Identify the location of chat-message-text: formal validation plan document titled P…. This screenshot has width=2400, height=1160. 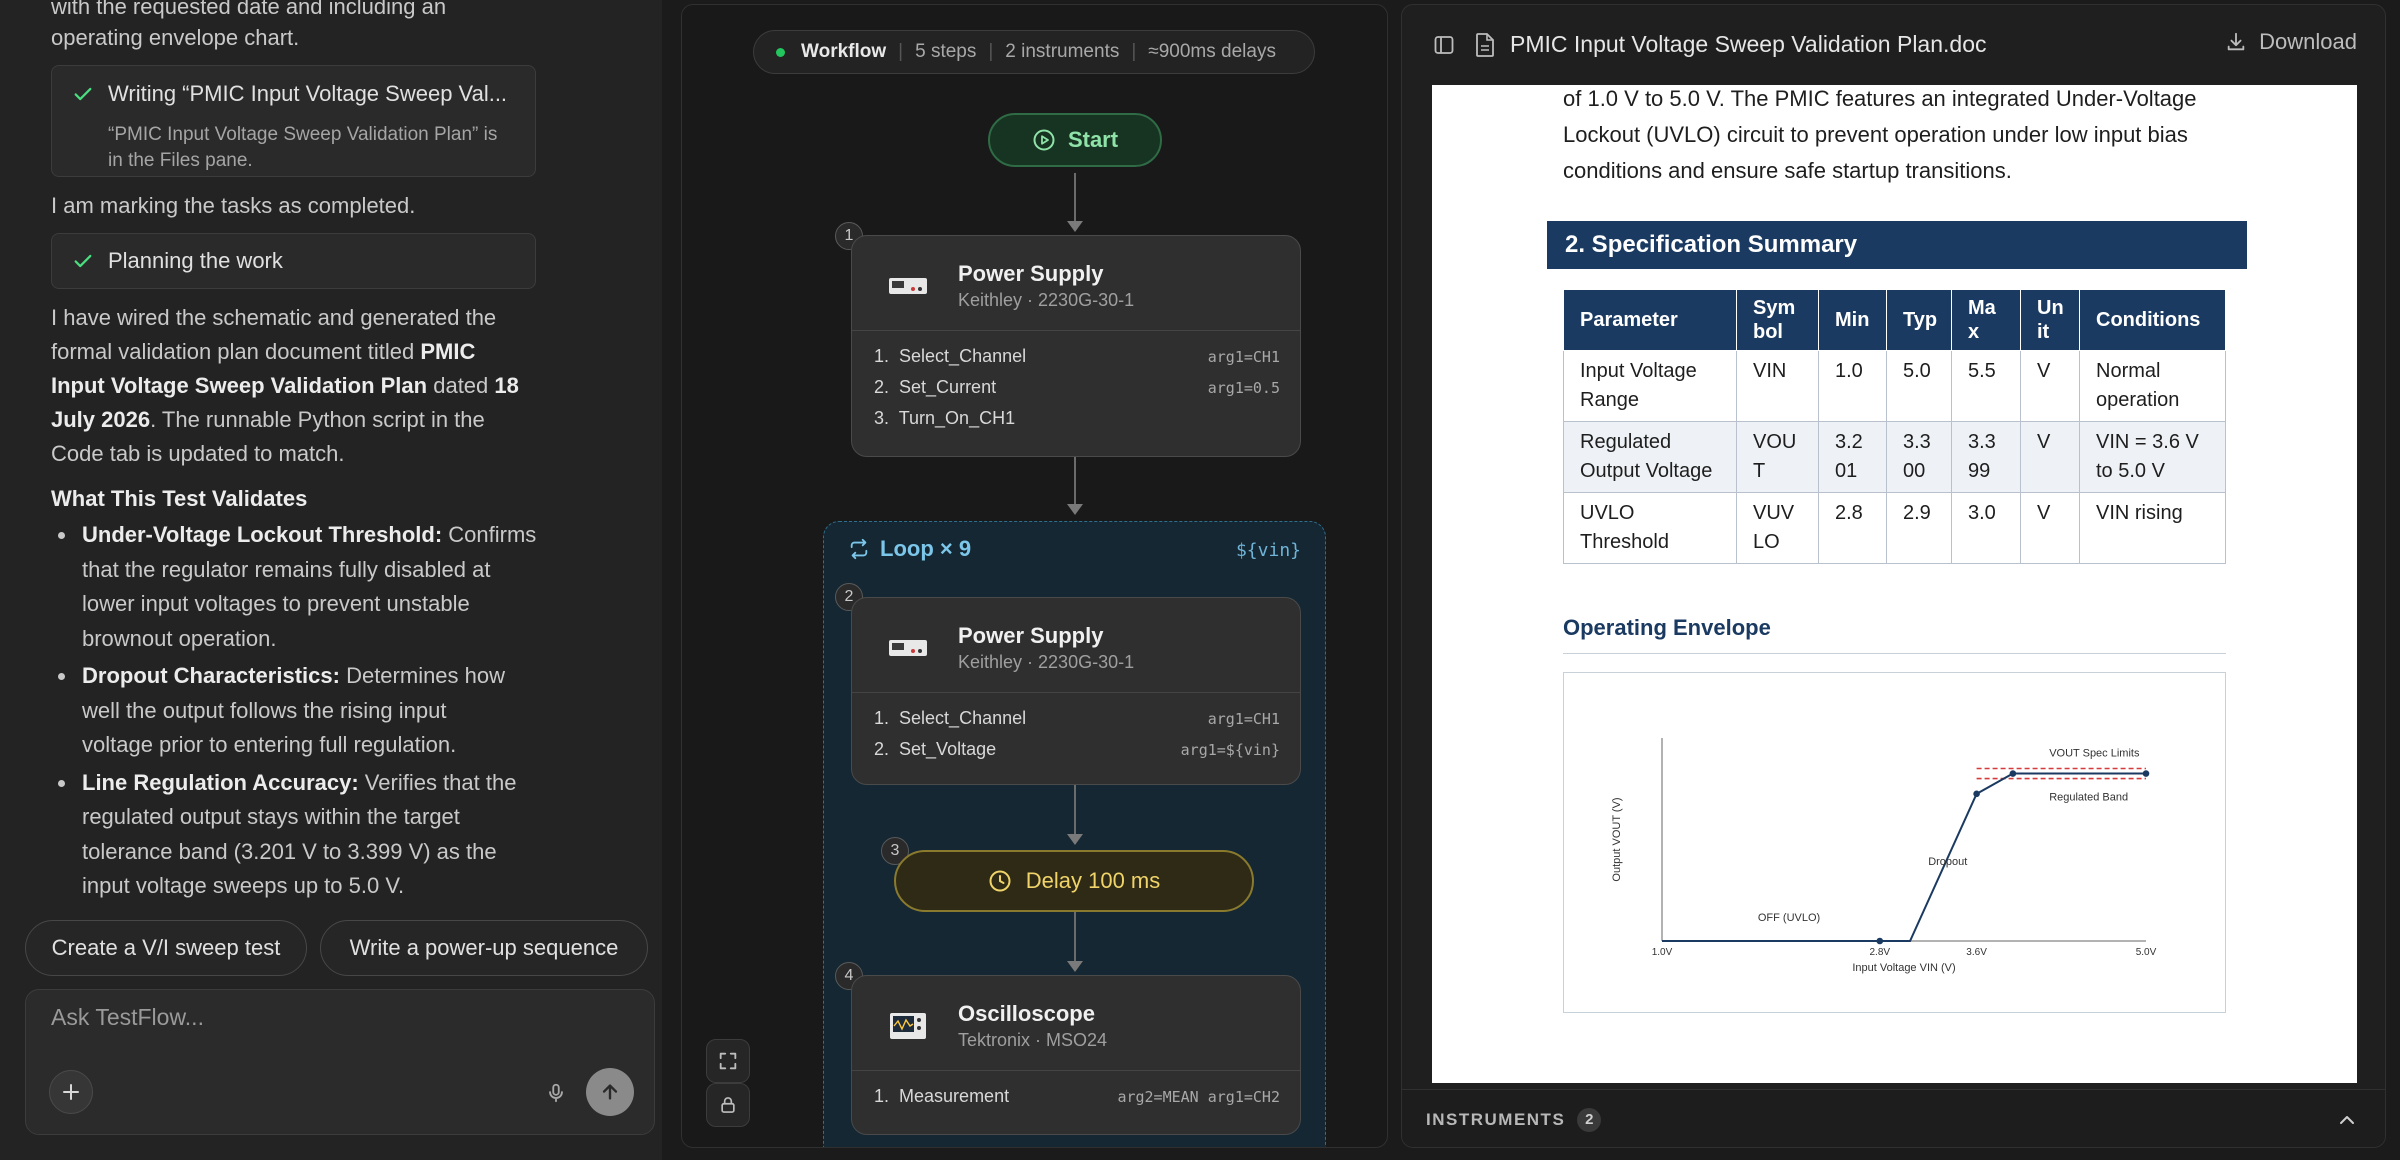
(263, 351).